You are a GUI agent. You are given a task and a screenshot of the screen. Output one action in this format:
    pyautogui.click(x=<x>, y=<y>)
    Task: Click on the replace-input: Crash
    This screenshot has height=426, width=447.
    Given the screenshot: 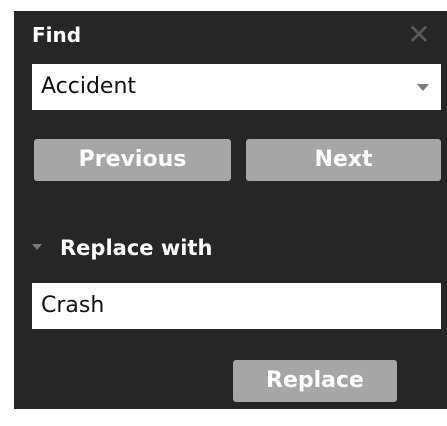 What is the action you would take?
    pyautogui.click(x=236, y=306)
    